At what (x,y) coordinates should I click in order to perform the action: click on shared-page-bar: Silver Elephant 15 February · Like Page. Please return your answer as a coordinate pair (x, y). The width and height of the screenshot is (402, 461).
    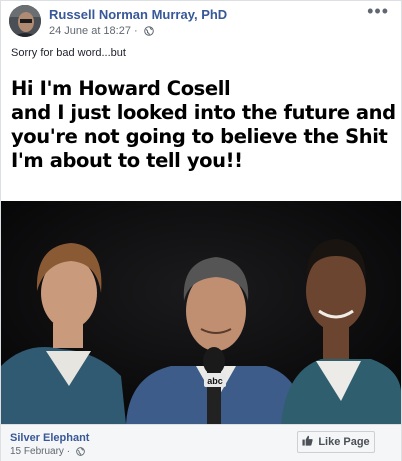
    Looking at the image, I should click on (201, 442).